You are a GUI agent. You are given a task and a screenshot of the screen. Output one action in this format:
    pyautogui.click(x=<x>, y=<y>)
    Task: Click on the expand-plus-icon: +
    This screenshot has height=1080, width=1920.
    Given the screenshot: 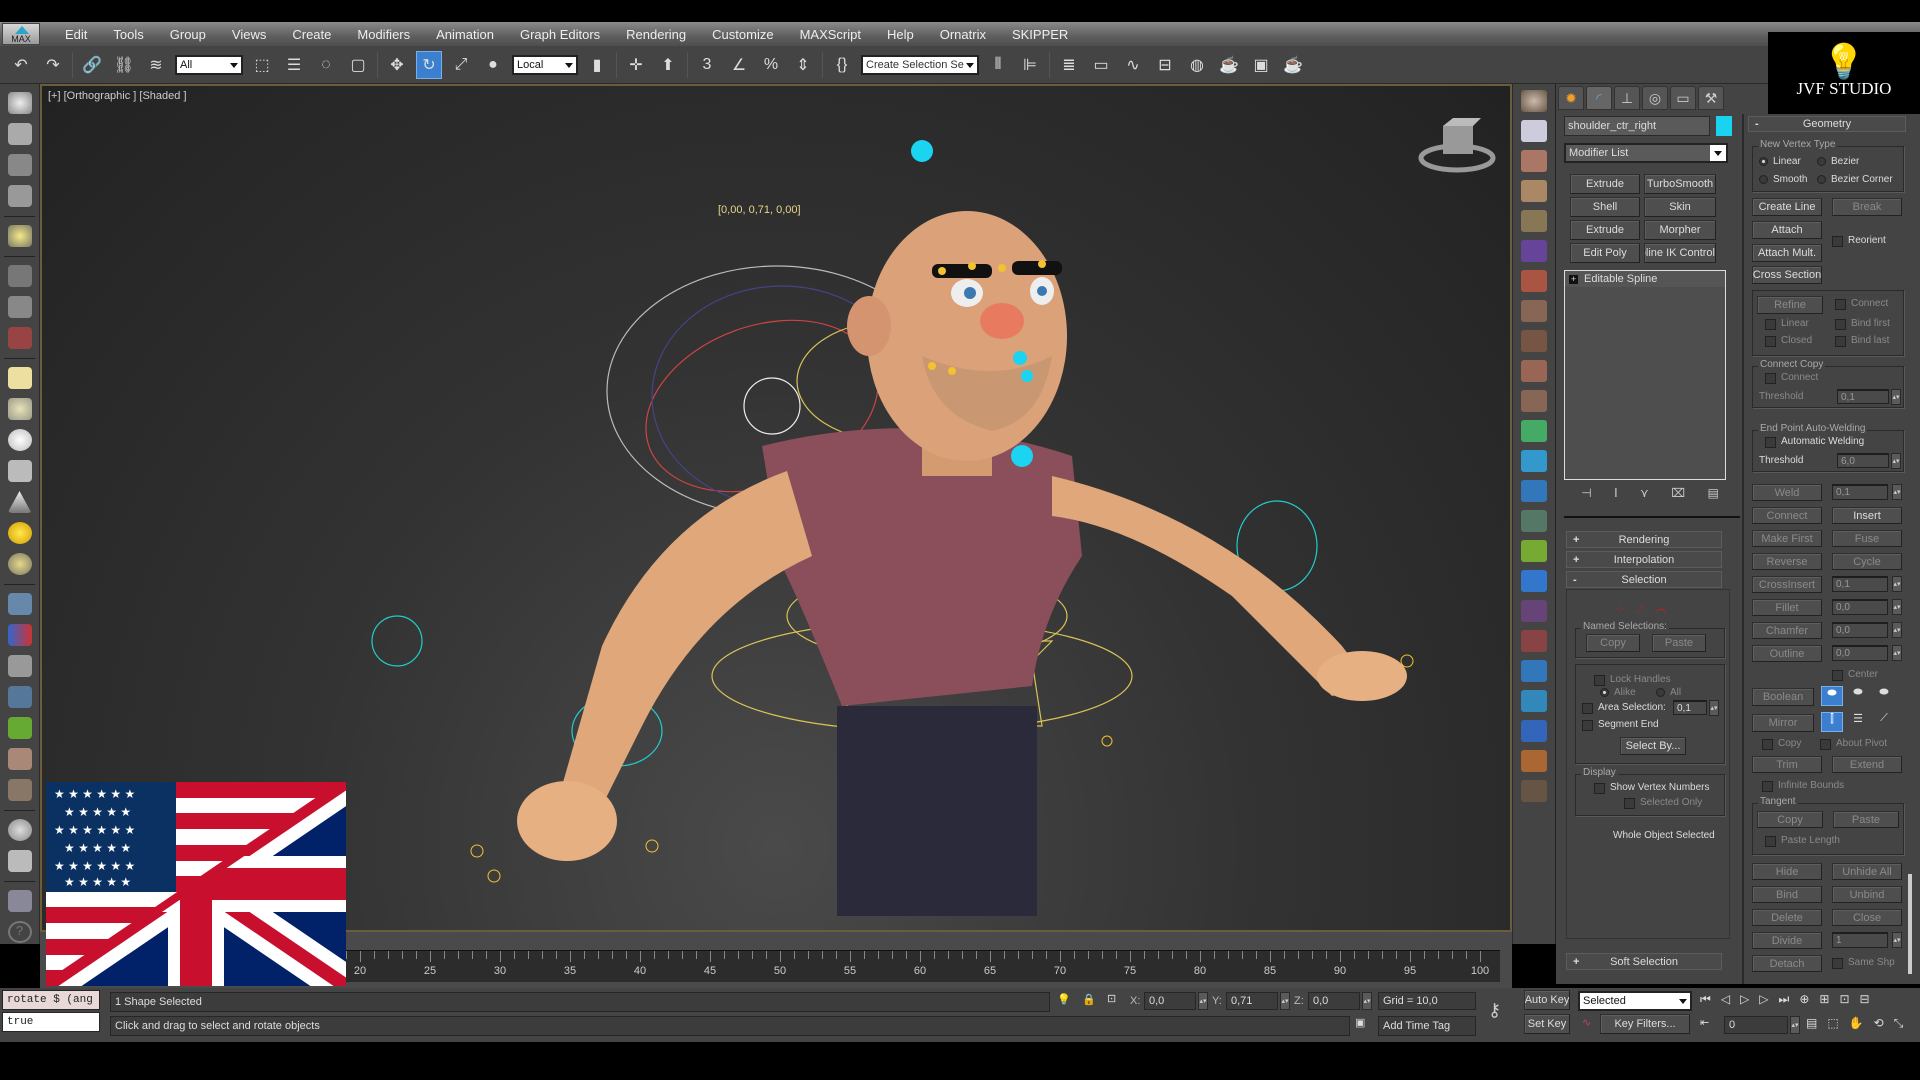 What is the action you would take?
    pyautogui.click(x=1573, y=279)
    